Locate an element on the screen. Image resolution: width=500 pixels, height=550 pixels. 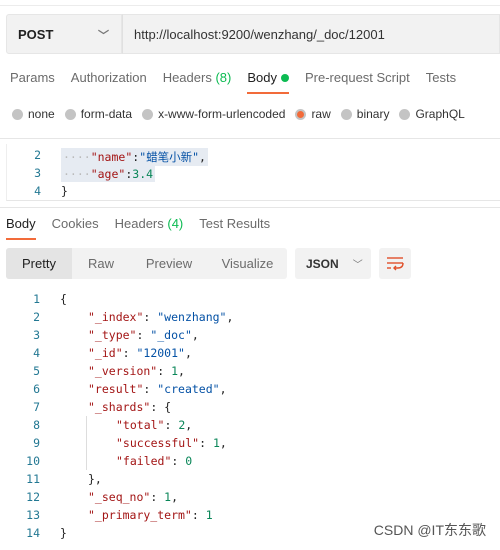
code-token: "蜡笔小新" is located at coordinates (169, 157).